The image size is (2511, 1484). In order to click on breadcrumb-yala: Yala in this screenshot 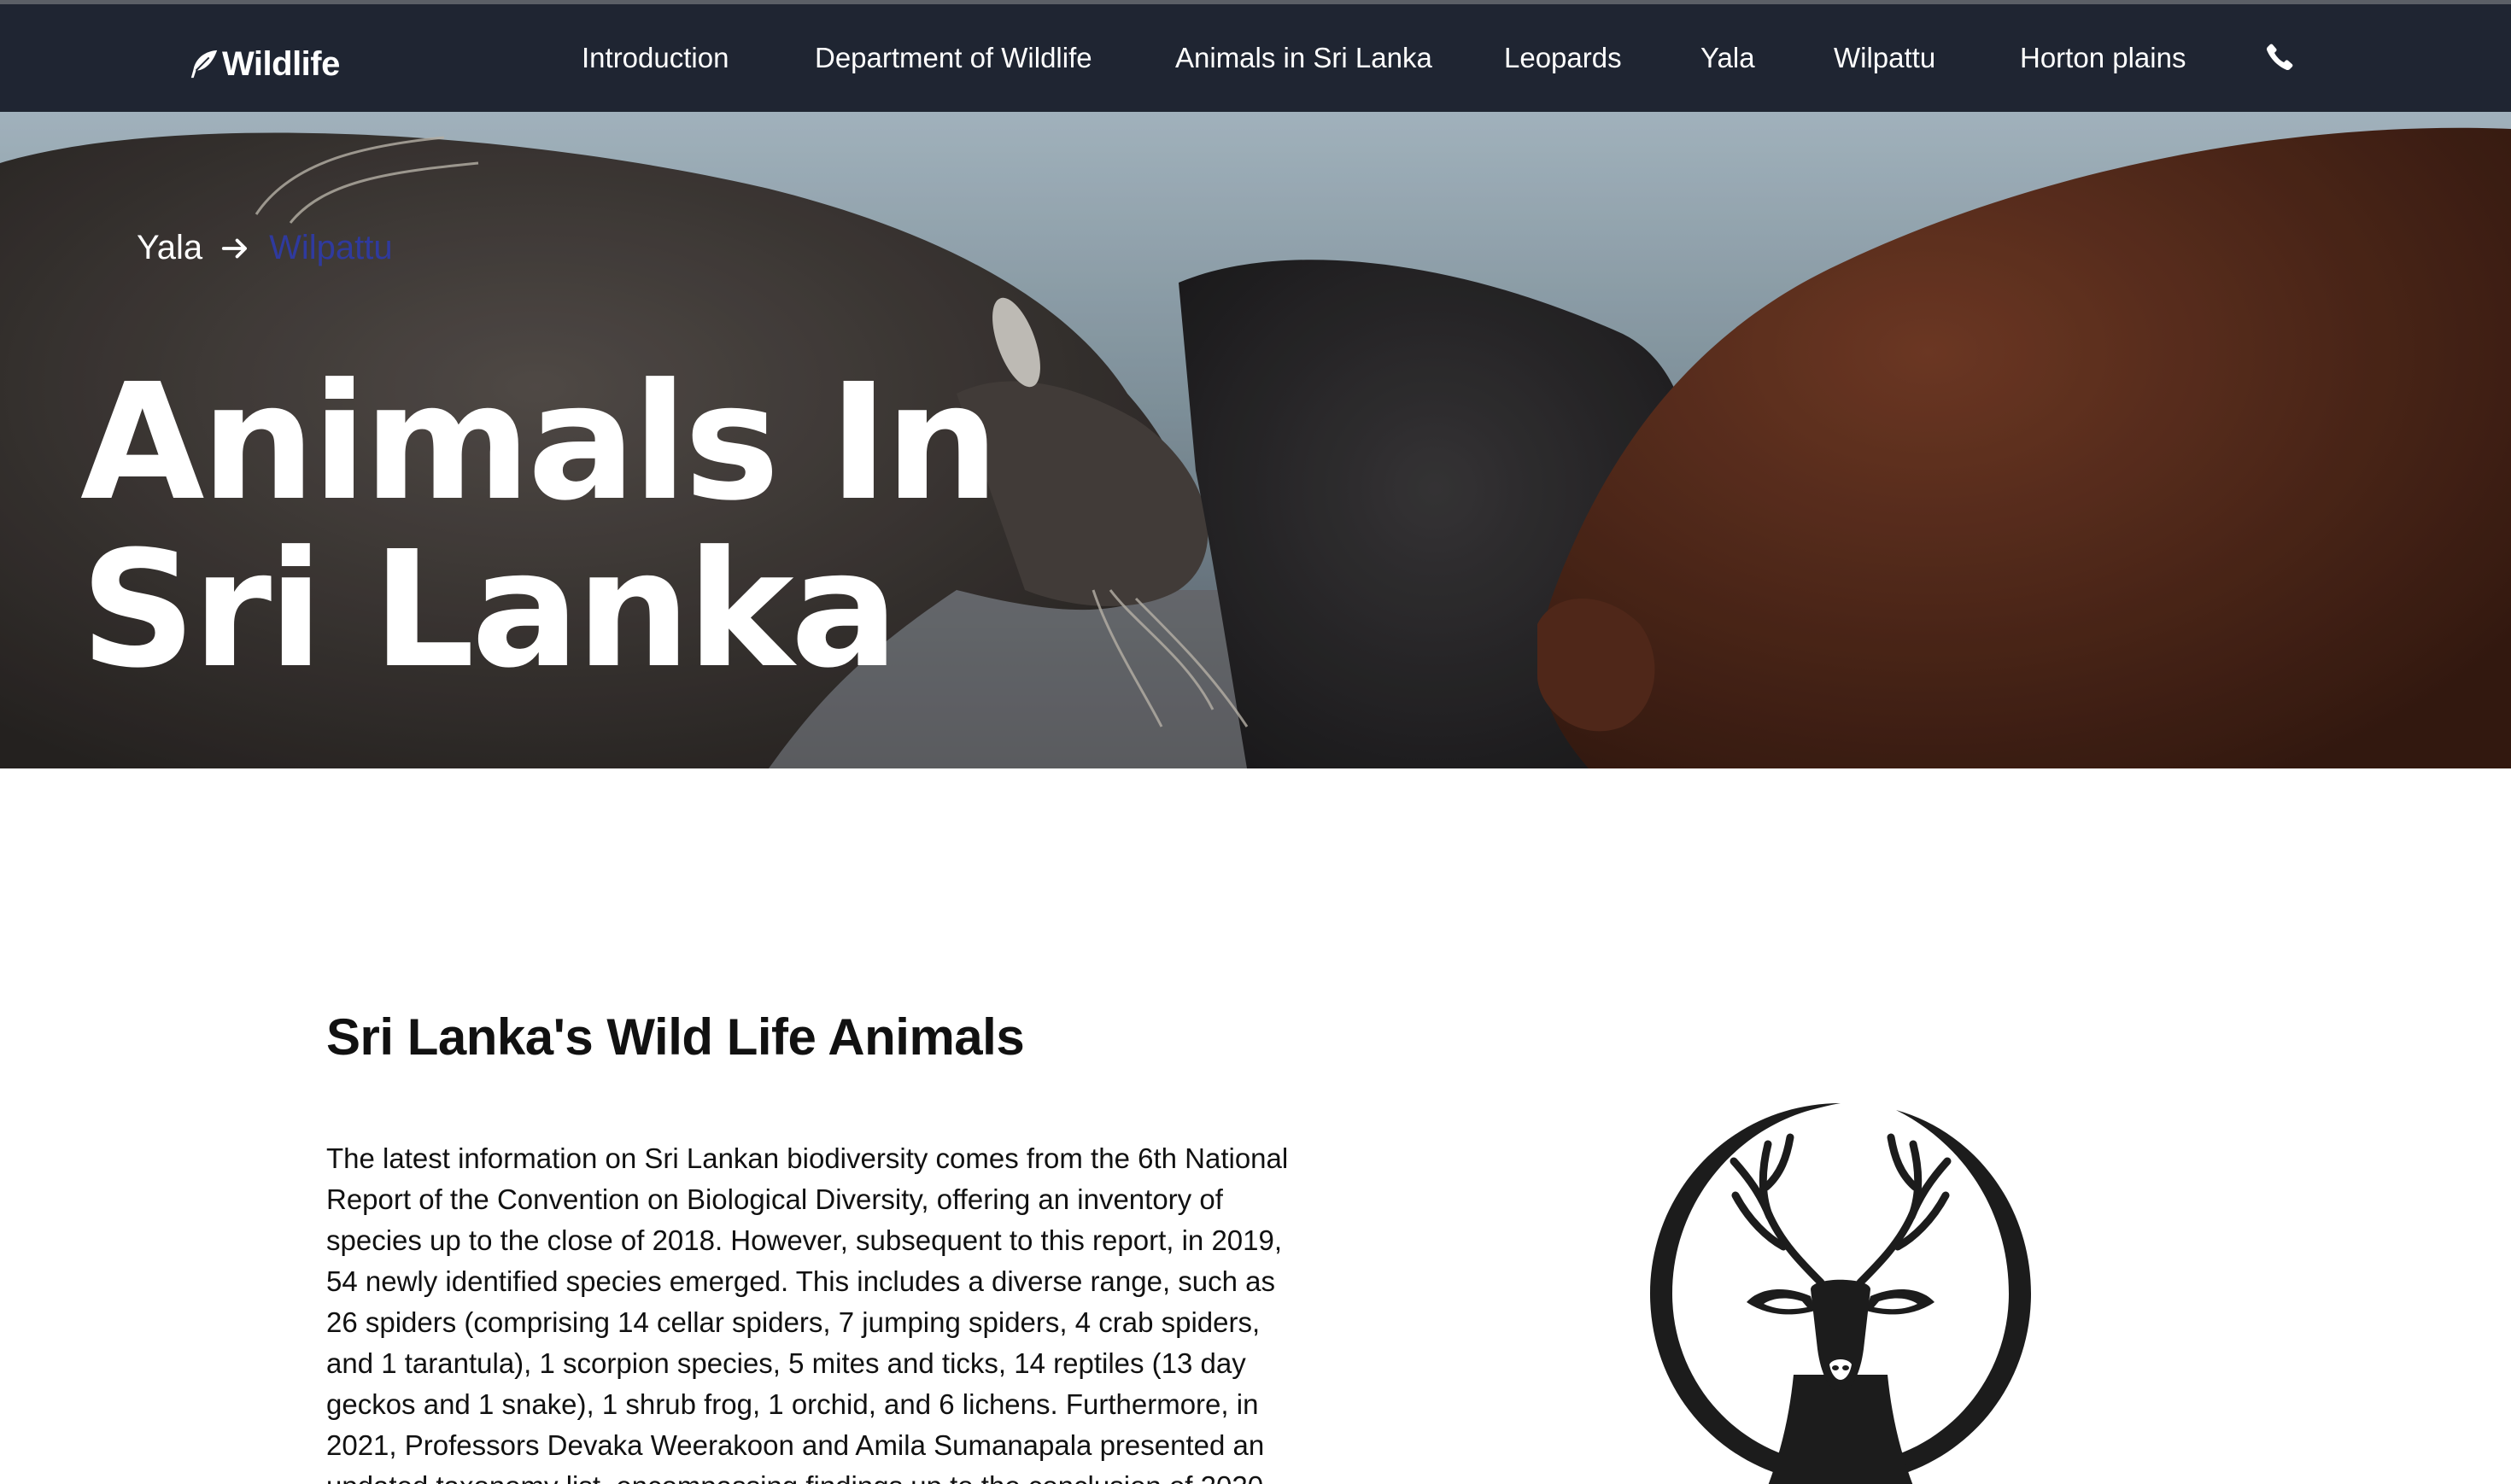, I will do `click(169, 248)`.